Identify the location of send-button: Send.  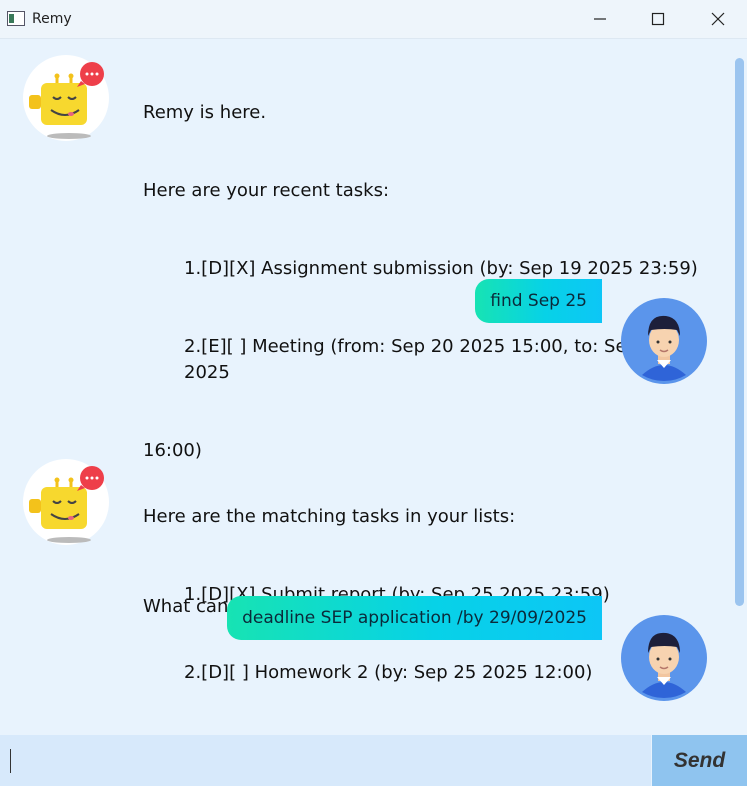
(699, 760).